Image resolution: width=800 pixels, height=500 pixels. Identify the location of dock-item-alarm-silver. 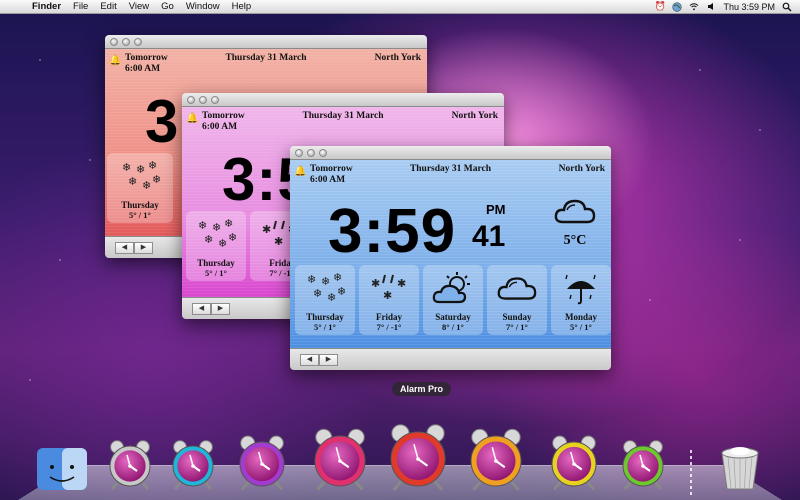
(130, 465).